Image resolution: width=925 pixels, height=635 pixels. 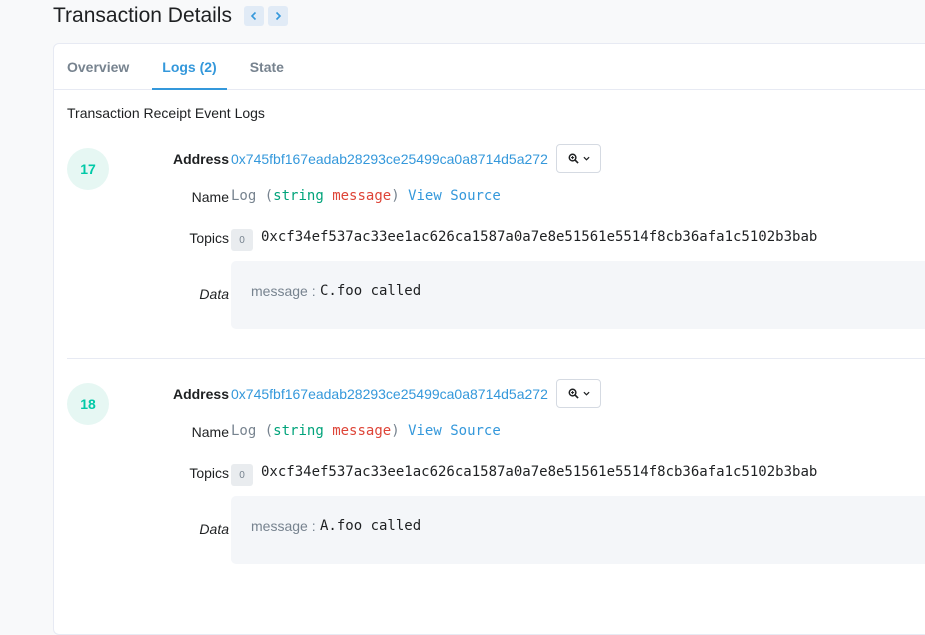 I want to click on section-title: Transaction Receipt Event Logs, so click(x=166, y=113).